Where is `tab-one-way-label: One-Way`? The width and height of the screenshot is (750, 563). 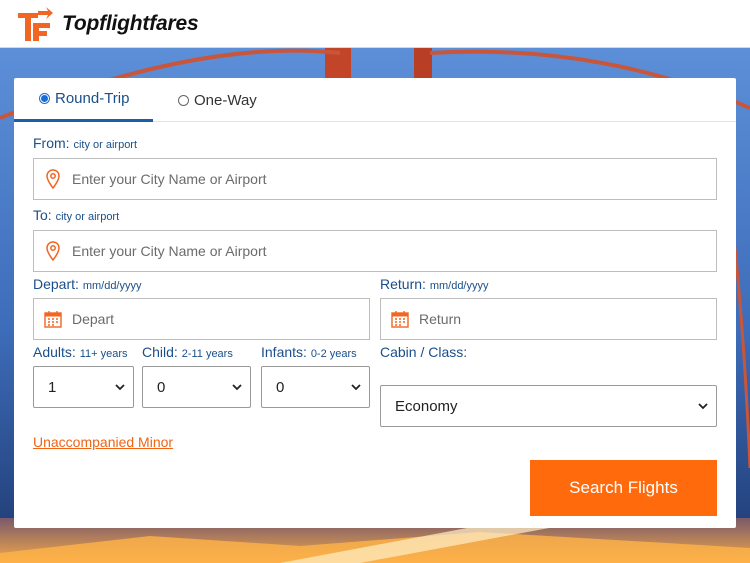 tab-one-way-label: One-Way is located at coordinates (225, 100).